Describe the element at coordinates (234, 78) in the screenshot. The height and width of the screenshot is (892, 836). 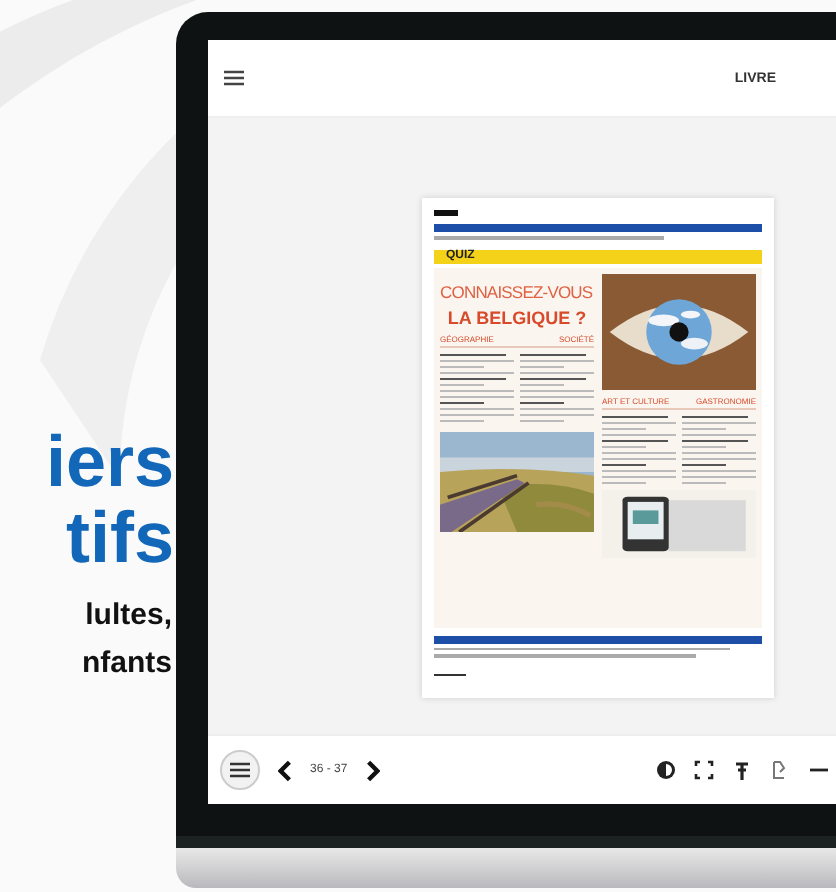
I see `menu-icon` at that location.